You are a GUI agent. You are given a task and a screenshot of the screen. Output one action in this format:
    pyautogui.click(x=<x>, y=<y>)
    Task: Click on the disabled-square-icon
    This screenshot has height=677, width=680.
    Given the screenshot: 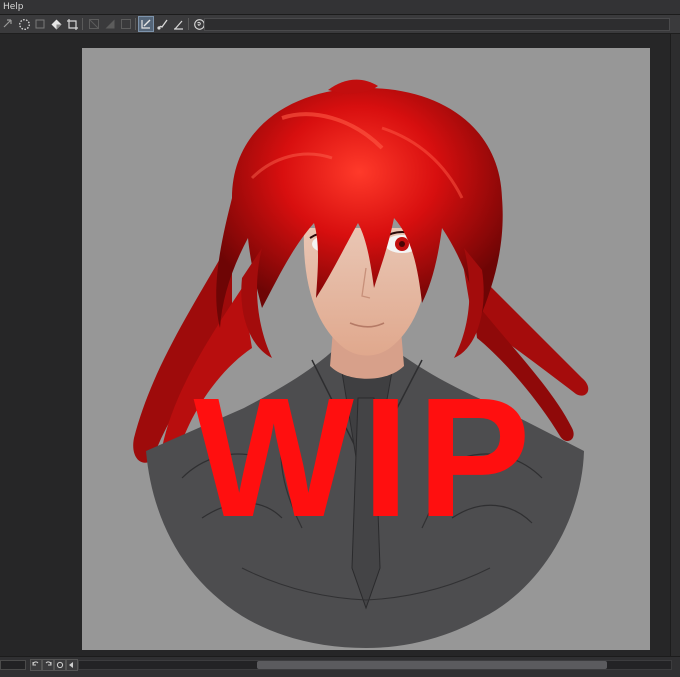 What is the action you would take?
    pyautogui.click(x=126, y=24)
    